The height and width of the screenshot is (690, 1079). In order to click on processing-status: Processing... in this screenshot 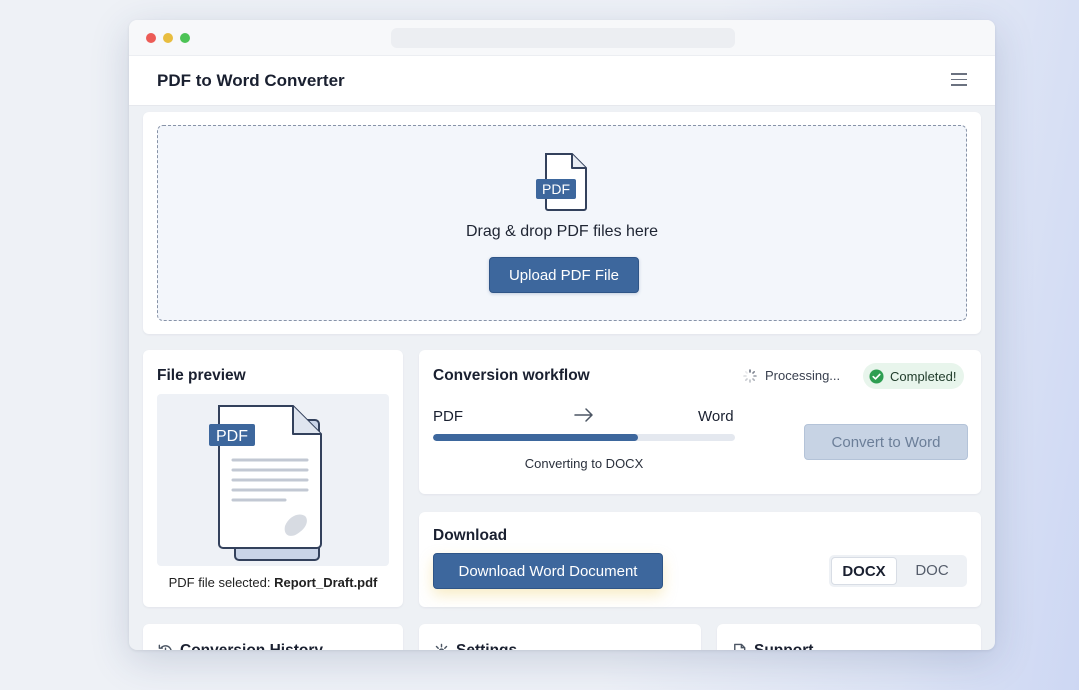, I will do `click(791, 375)`.